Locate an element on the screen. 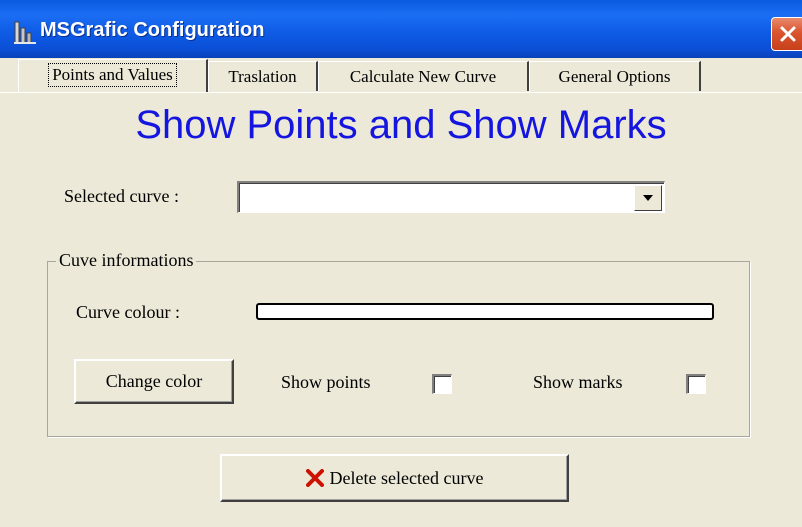 This screenshot has width=802, height=527. tab-points-and-values: Points and Values is located at coordinates (113, 75).